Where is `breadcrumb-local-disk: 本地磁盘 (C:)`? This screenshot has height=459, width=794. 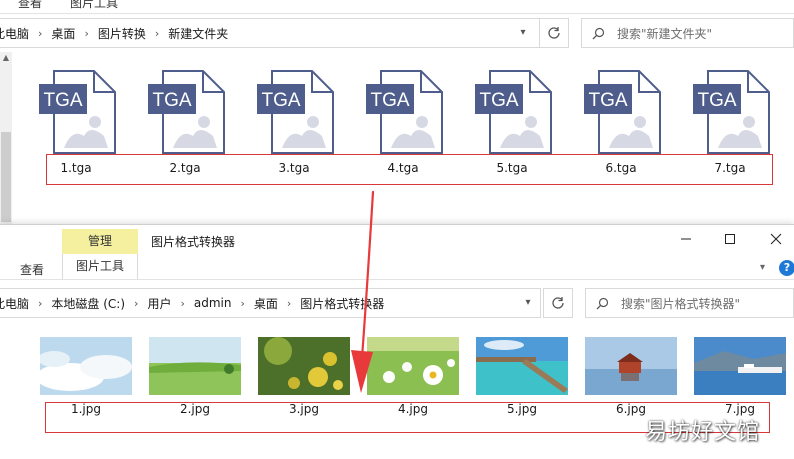 breadcrumb-local-disk: 本地磁盘 (C:) is located at coordinates (88, 303).